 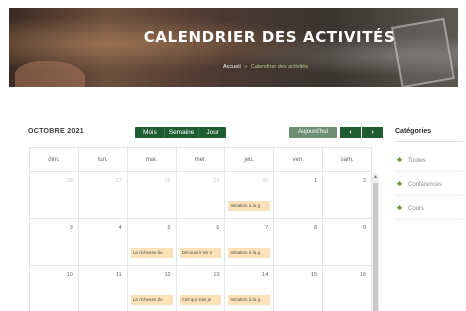 What do you see at coordinates (250, 160) in the screenshot?
I see `weekday-header: jeu.` at bounding box center [250, 160].